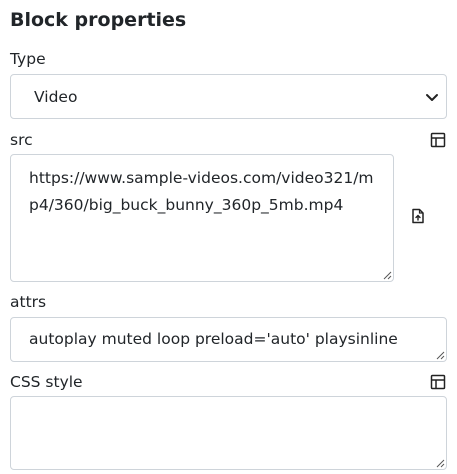 Image resolution: width=457 pixels, height=474 pixels. I want to click on css-style-label: CSS style, so click(46, 382).